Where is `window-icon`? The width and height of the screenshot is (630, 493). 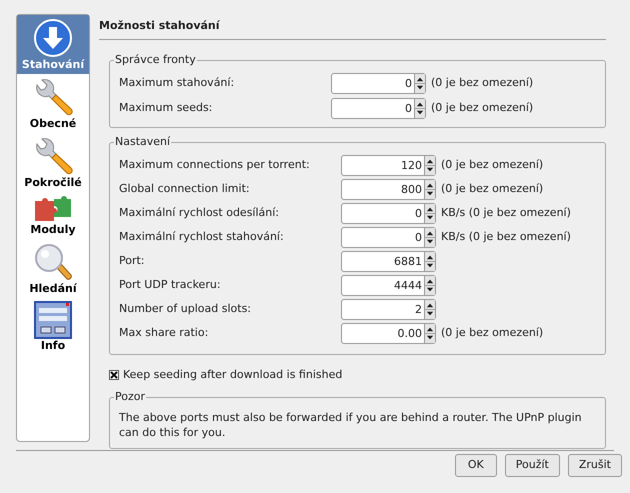
window-icon is located at coordinates (53, 320).